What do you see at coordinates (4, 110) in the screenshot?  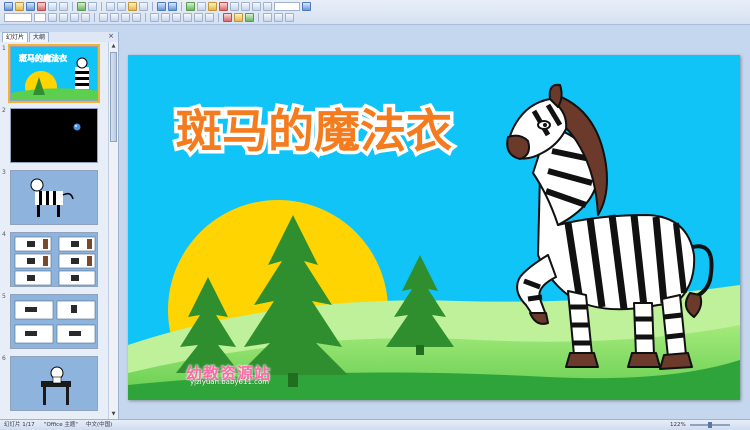 I see `slide-number: 2` at bounding box center [4, 110].